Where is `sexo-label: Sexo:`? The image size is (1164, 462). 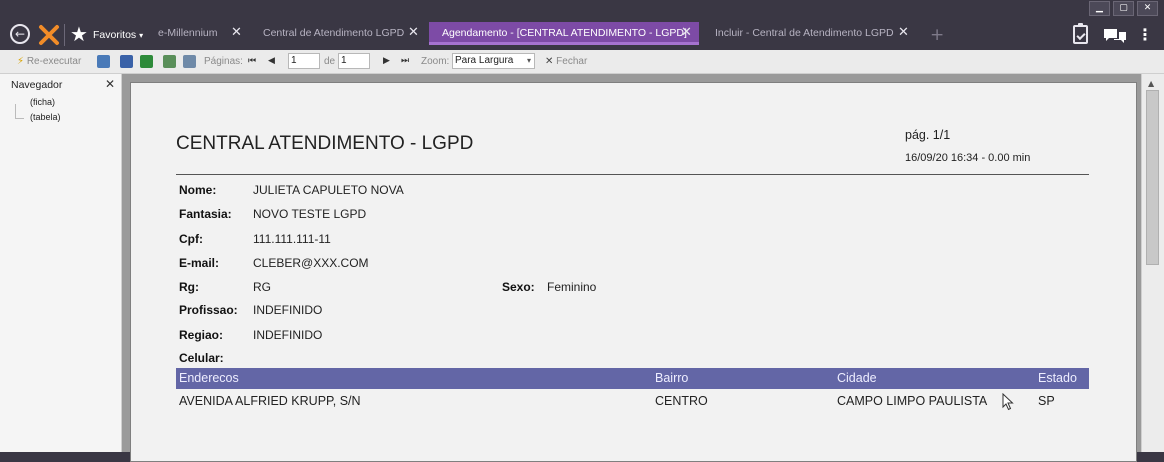
sexo-label: Sexo: is located at coordinates (518, 287).